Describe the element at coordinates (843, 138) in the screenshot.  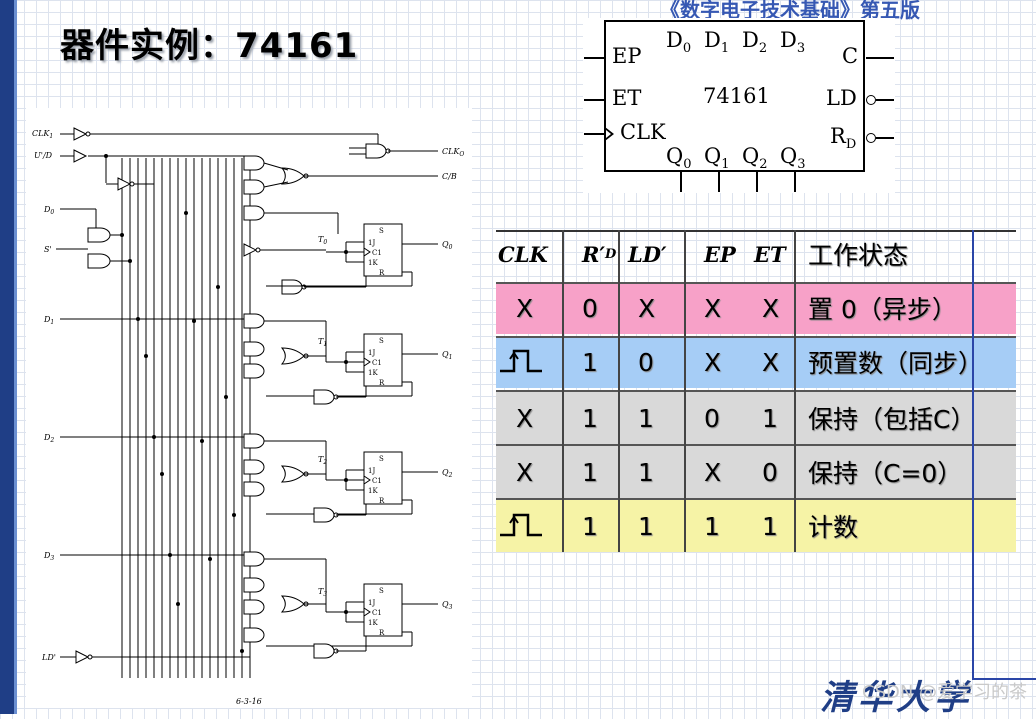
I see `chip-pin-r: RD` at that location.